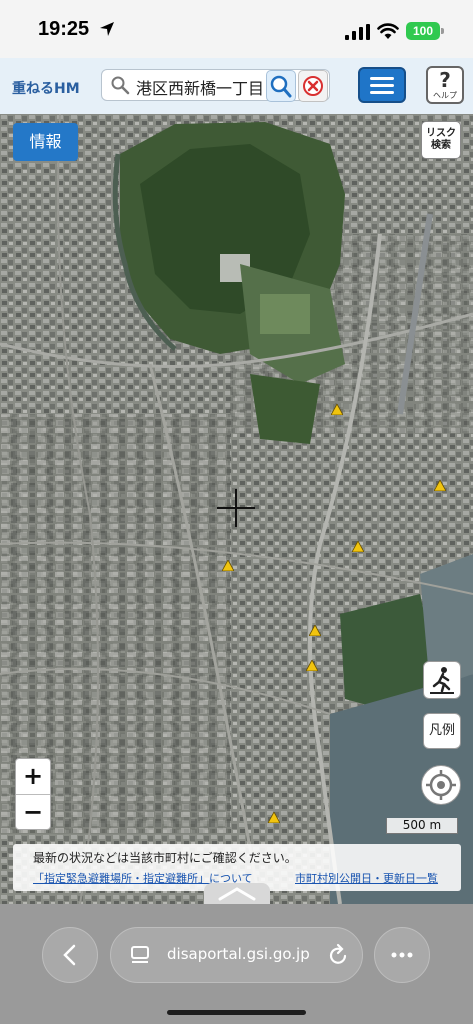 The height and width of the screenshot is (1024, 473). I want to click on zoom-in-button: +, so click(33, 777).